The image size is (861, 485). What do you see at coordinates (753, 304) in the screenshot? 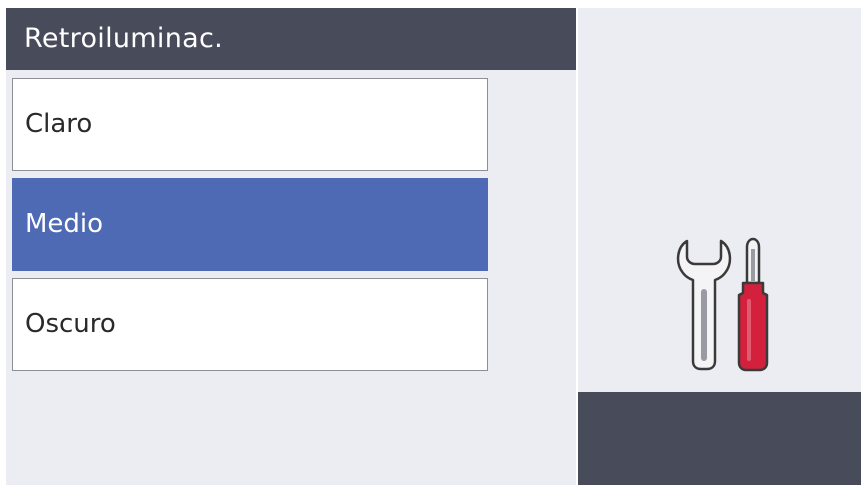
I see `screwdriver-icon` at bounding box center [753, 304].